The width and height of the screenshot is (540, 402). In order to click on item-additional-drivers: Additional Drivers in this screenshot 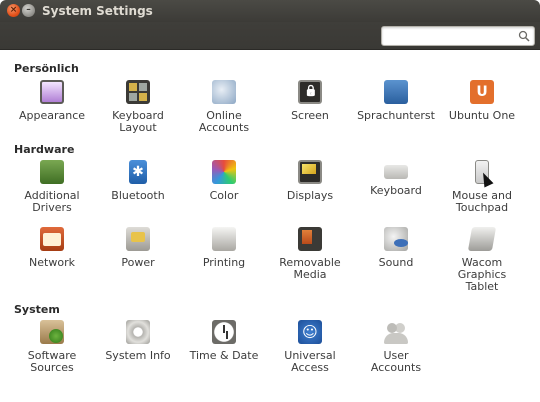, I will do `click(52, 187)`.